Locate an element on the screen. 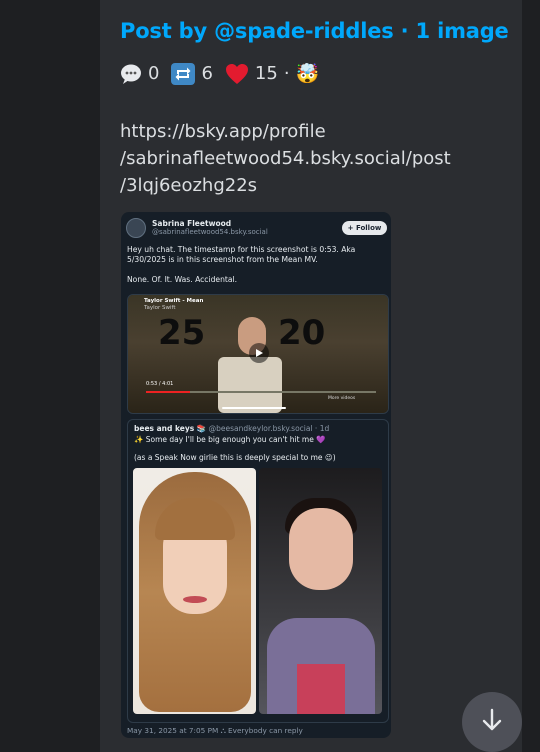 The height and width of the screenshot is (752, 540). video-title: Taylor Swift - Mean Taylor Swift is located at coordinates (174, 304).